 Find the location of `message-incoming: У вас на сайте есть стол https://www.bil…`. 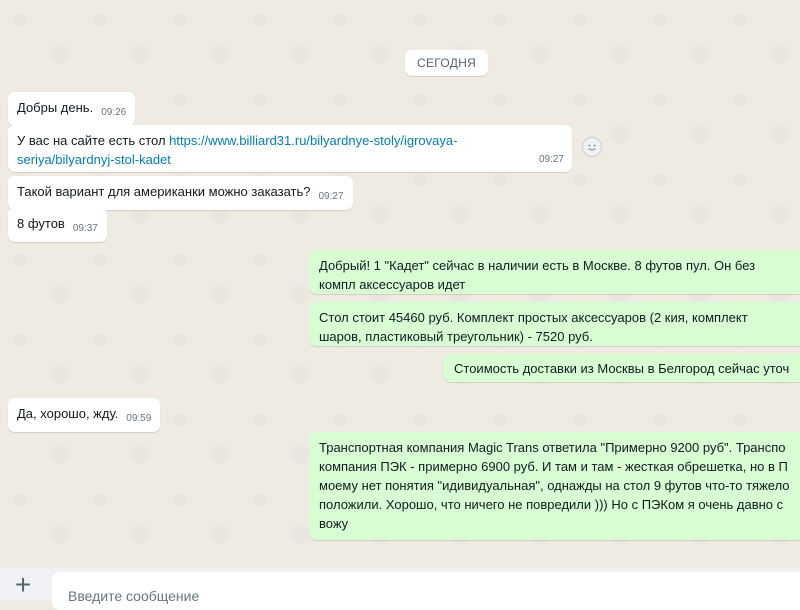

message-incoming: У вас на сайте есть стол https://www.bil… is located at coordinates (290, 148).